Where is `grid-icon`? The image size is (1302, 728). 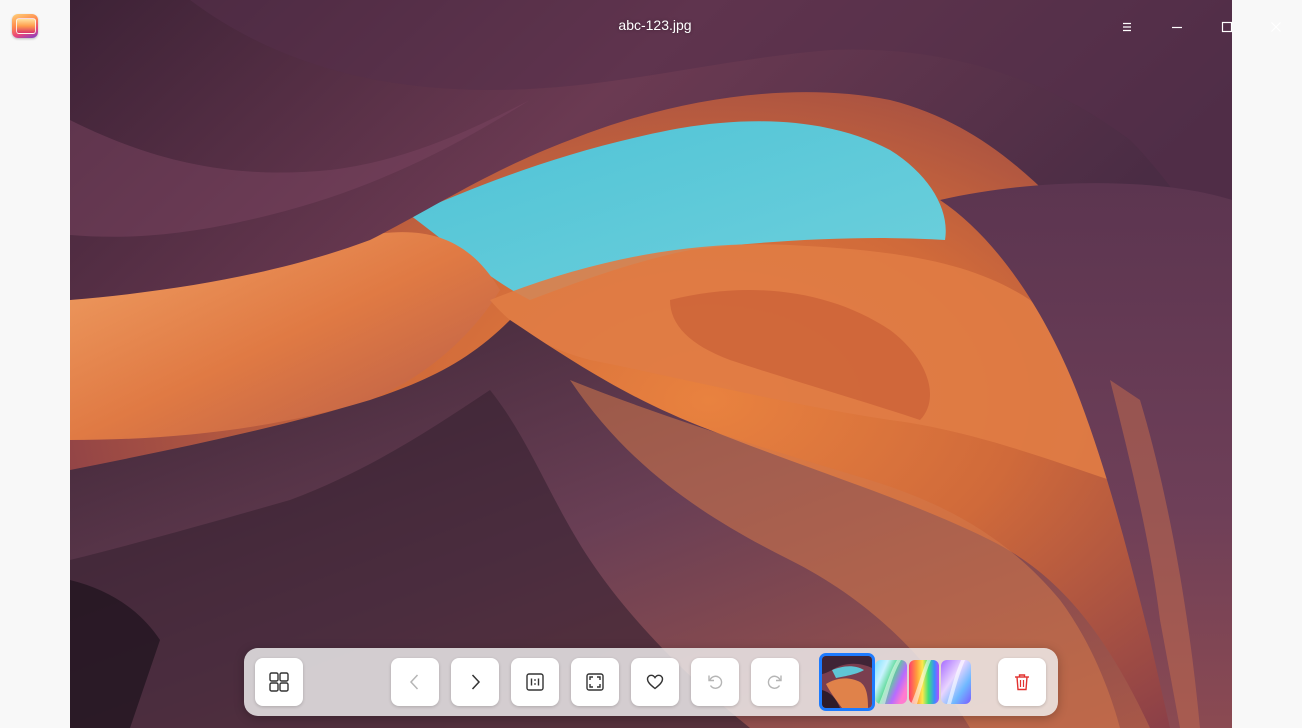 grid-icon is located at coordinates (279, 682).